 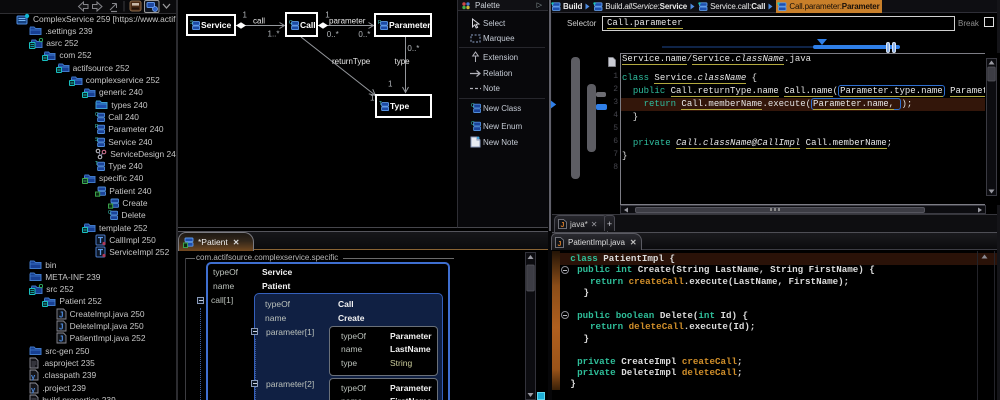 I want to click on svg-text: returnType, so click(x=351, y=61).